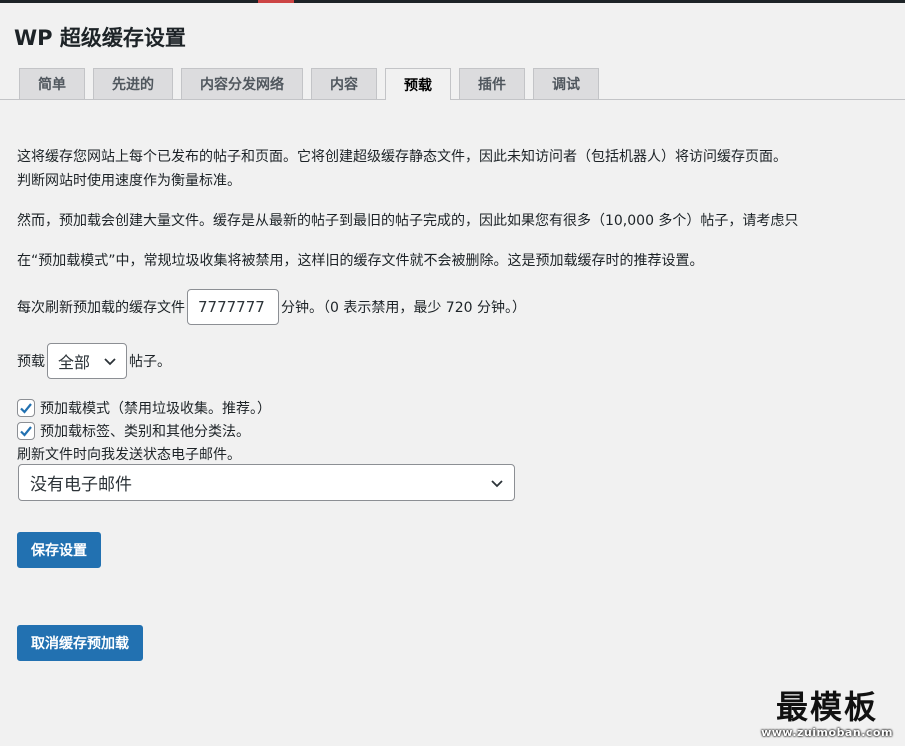 The height and width of the screenshot is (746, 905). Describe the element at coordinates (827, 732) in the screenshot. I see `watermark-url: www.zuimoban.com` at that location.